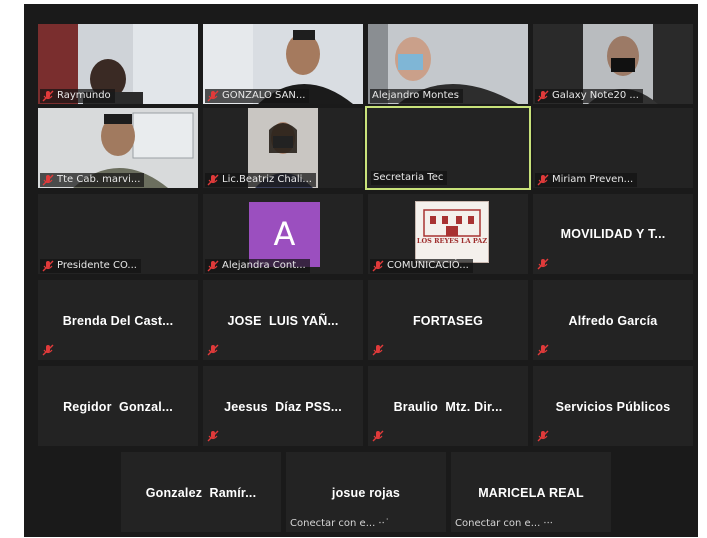 This screenshot has height=538, width=707. What do you see at coordinates (84, 95) in the screenshot?
I see `participant-name: Raymundo` at bounding box center [84, 95].